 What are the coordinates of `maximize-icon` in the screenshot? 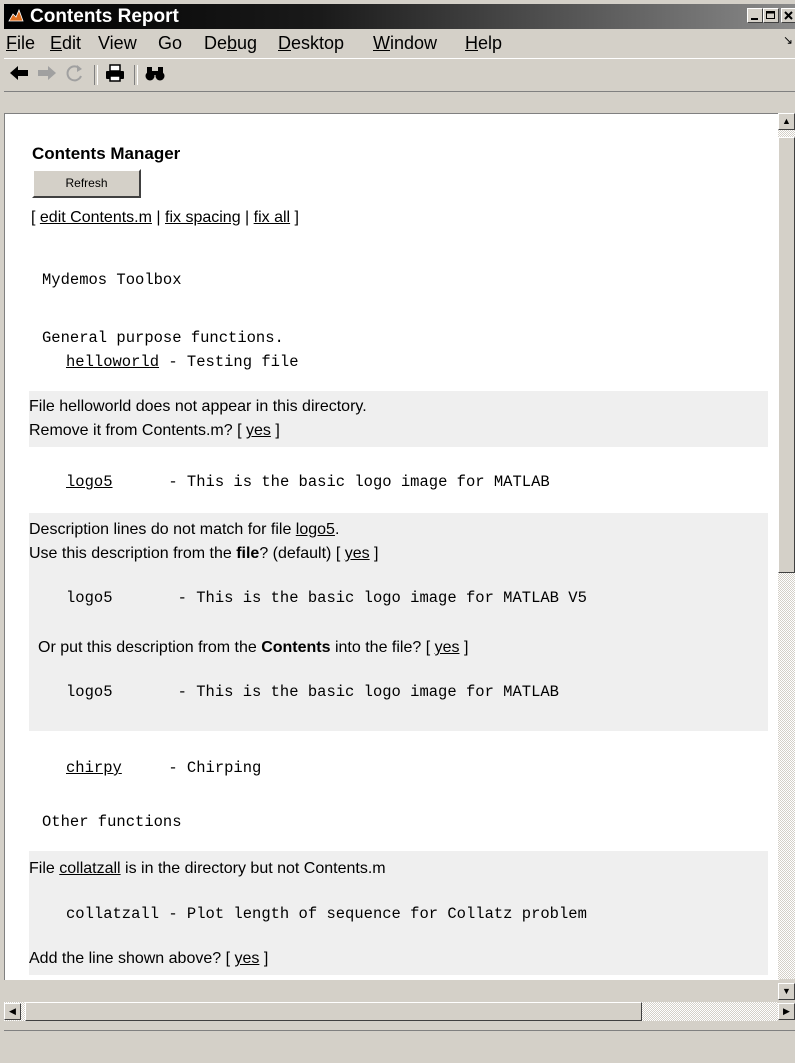 It's located at (770, 15).